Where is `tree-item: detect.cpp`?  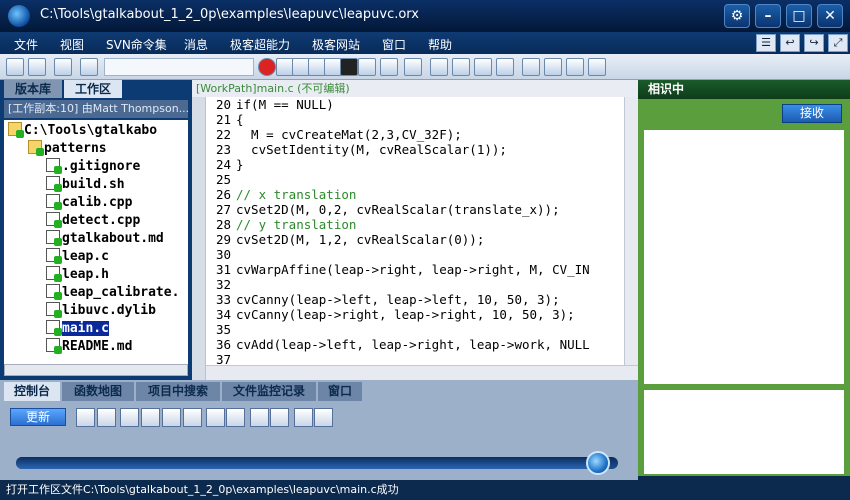
tree-item: detect.cpp is located at coordinates (93, 221).